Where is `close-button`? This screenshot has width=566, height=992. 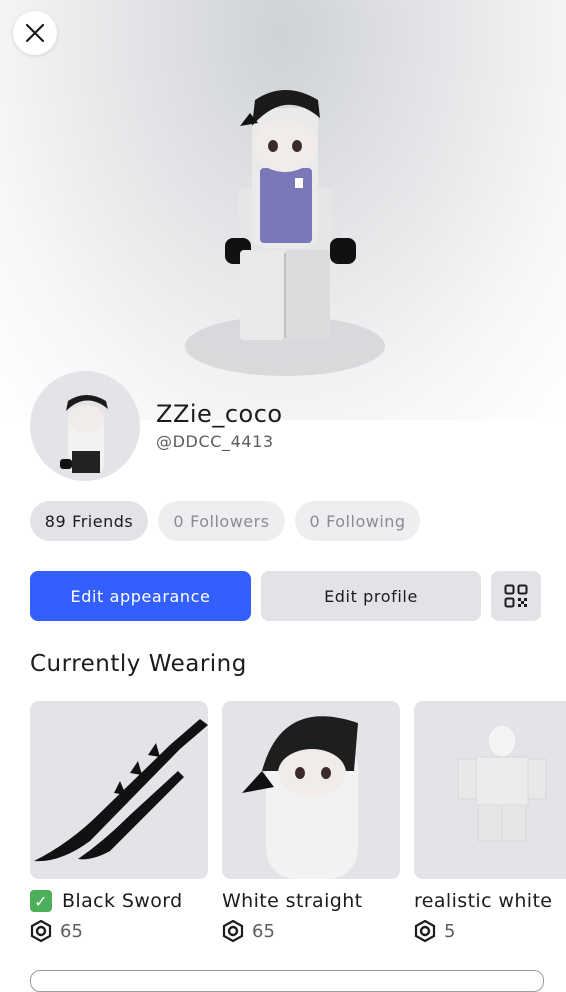
close-button is located at coordinates (35, 33).